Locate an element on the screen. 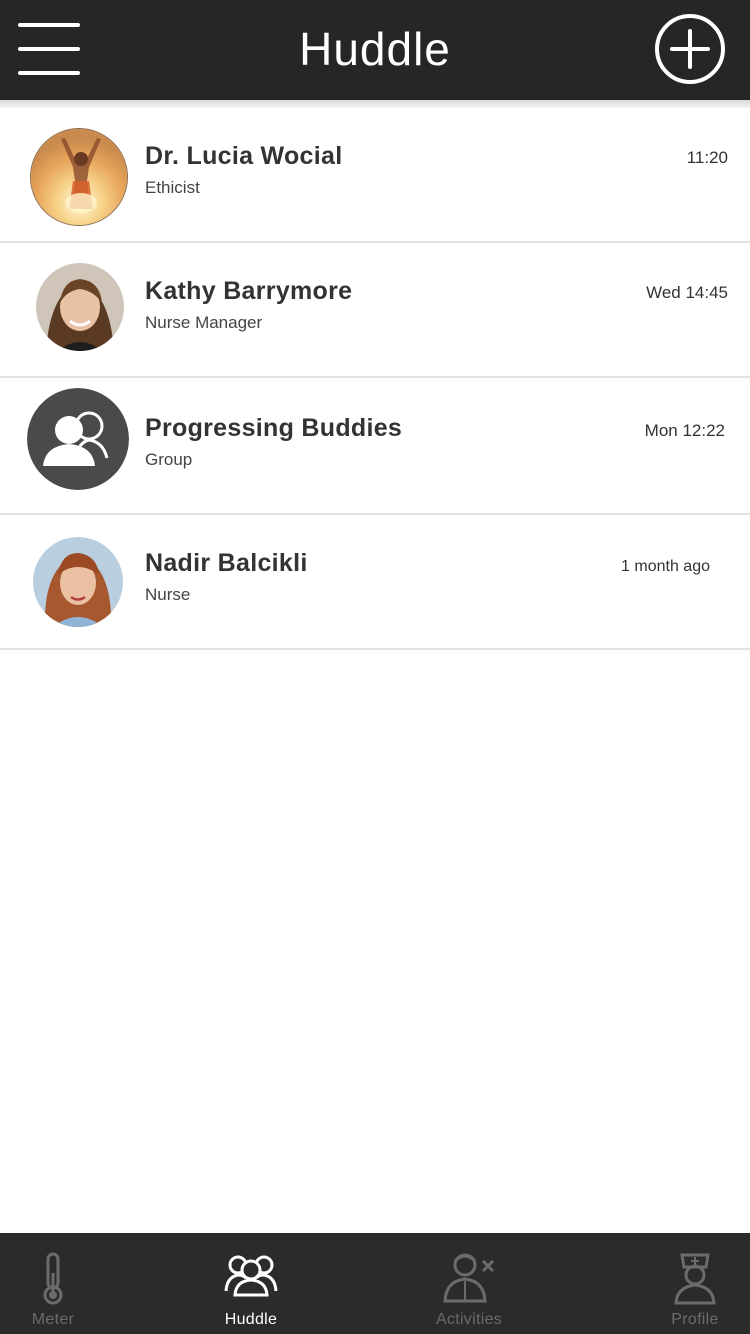 This screenshot has width=750, height=1334. thermometer-icon is located at coordinates (53, 1280).